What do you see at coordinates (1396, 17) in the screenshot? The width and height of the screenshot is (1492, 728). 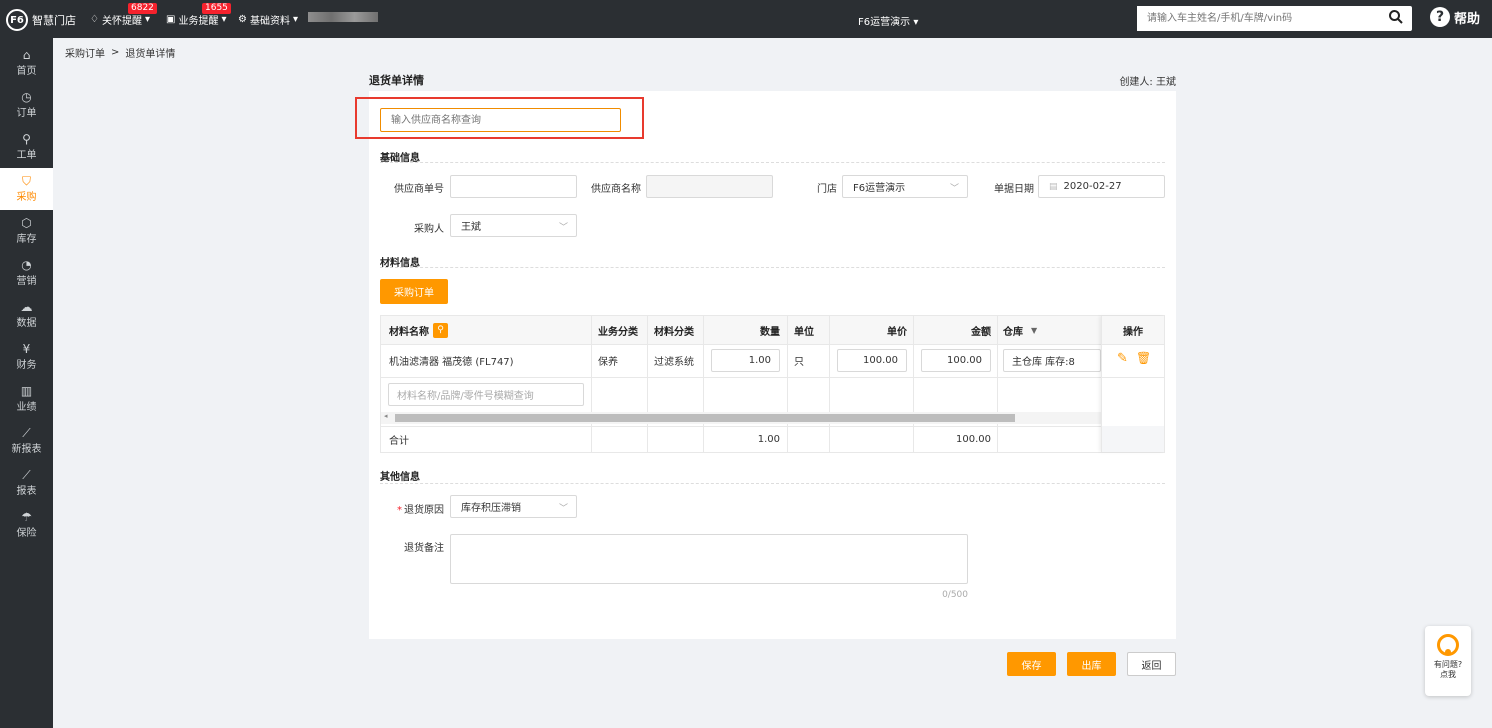 I see `search-icon` at bounding box center [1396, 17].